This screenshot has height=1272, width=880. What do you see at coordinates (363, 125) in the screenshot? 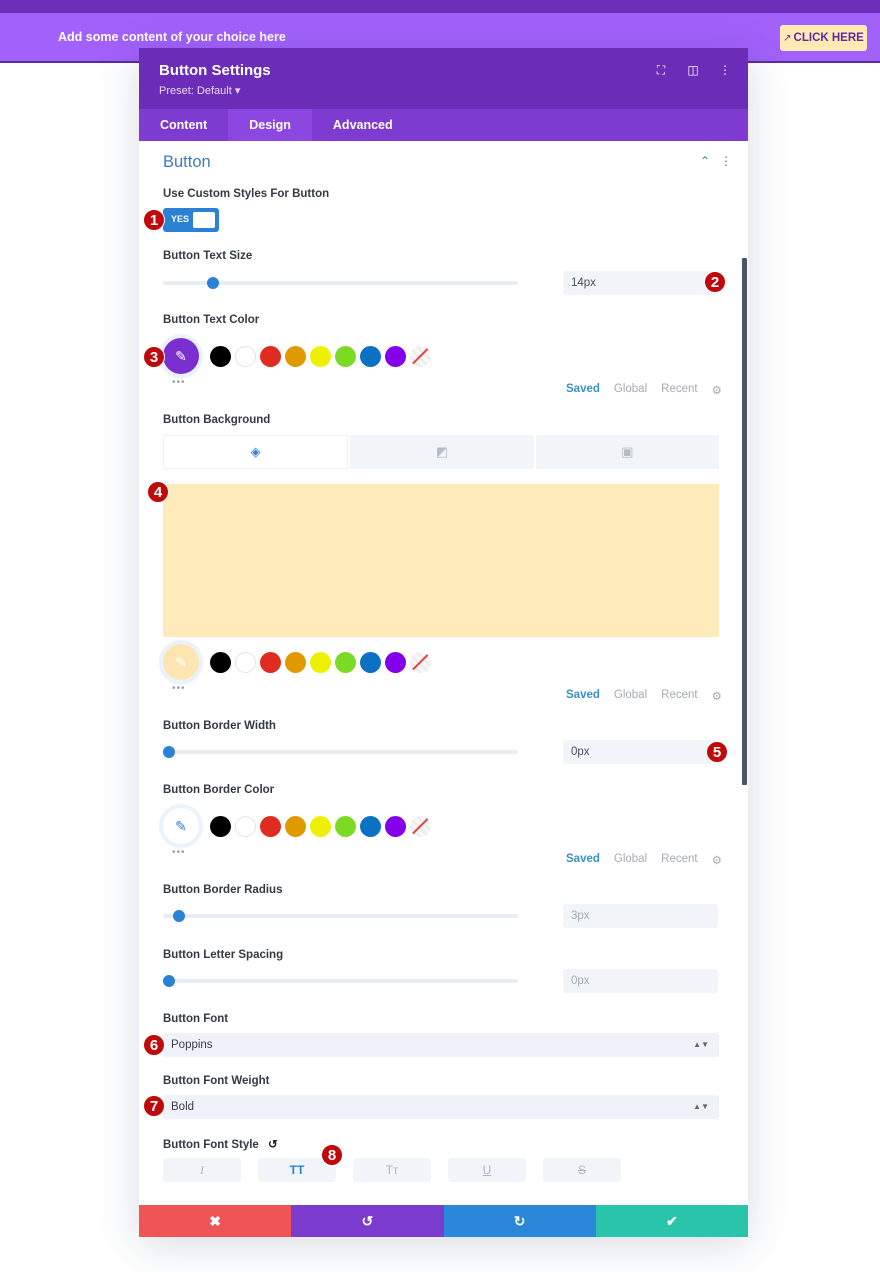
I see `tab-advanced: Advanced` at bounding box center [363, 125].